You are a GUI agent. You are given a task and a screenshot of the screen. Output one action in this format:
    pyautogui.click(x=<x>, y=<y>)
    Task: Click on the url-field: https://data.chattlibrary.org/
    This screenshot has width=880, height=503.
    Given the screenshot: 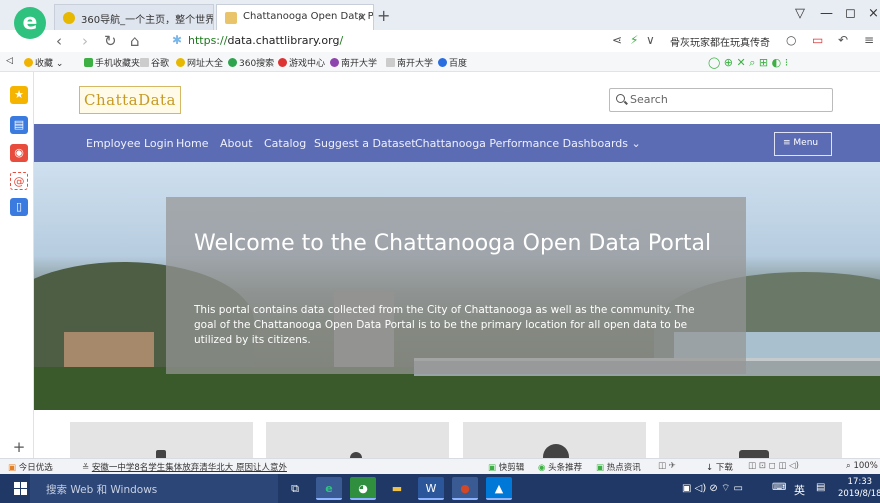 What is the action you would take?
    pyautogui.click(x=265, y=40)
    